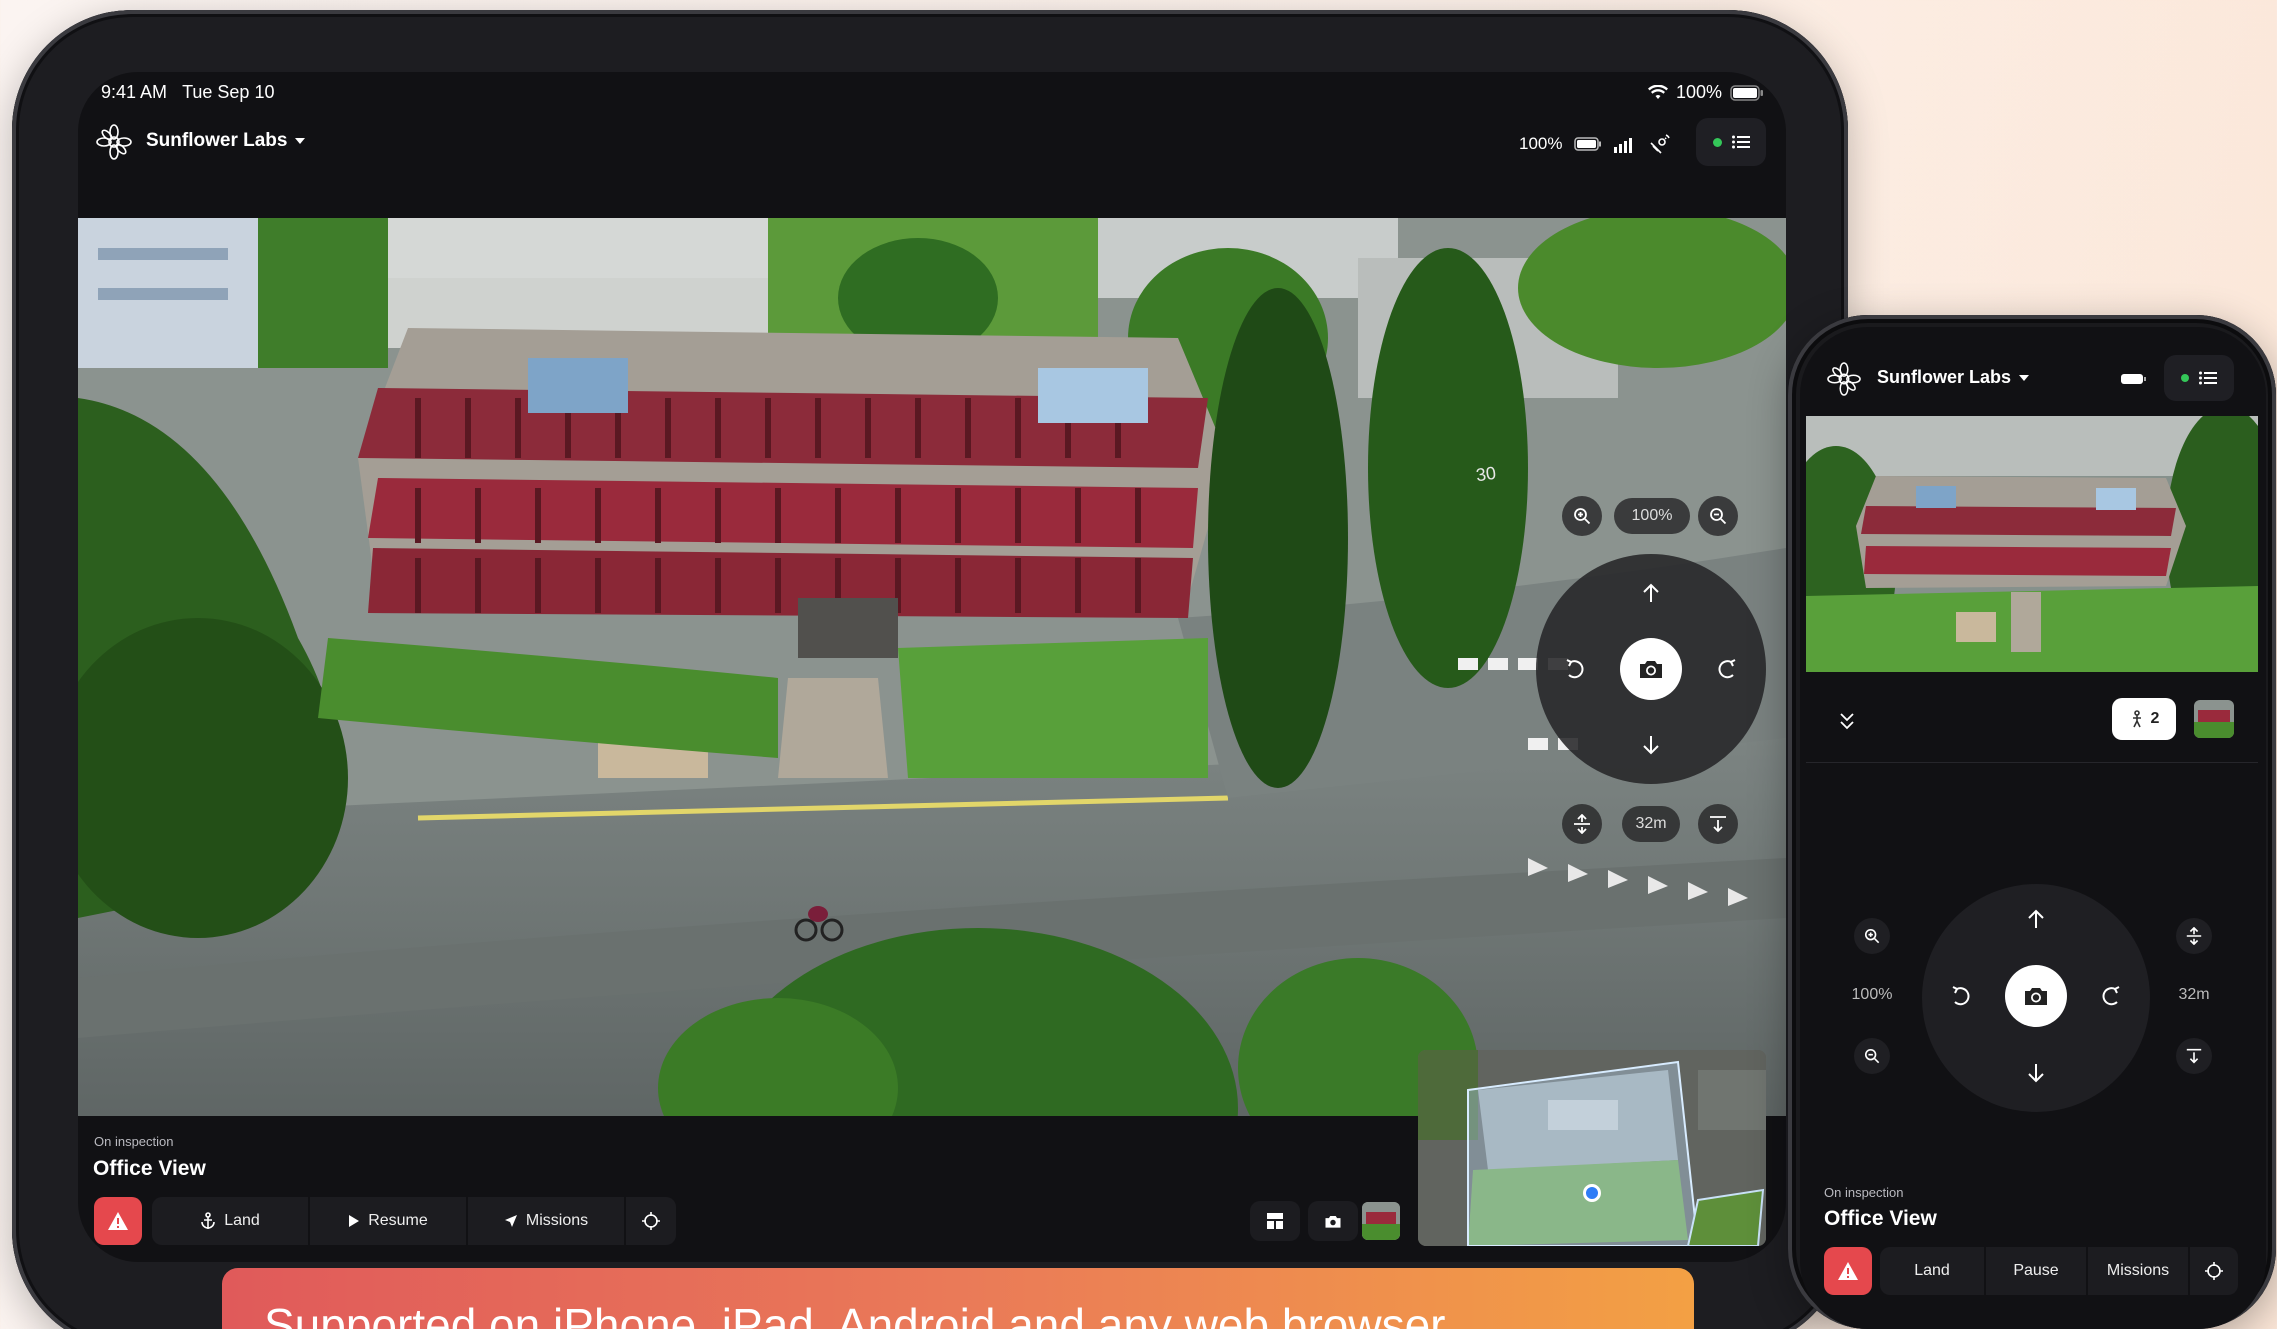  Describe the element at coordinates (2032, 762) in the screenshot. I see `divider` at that location.